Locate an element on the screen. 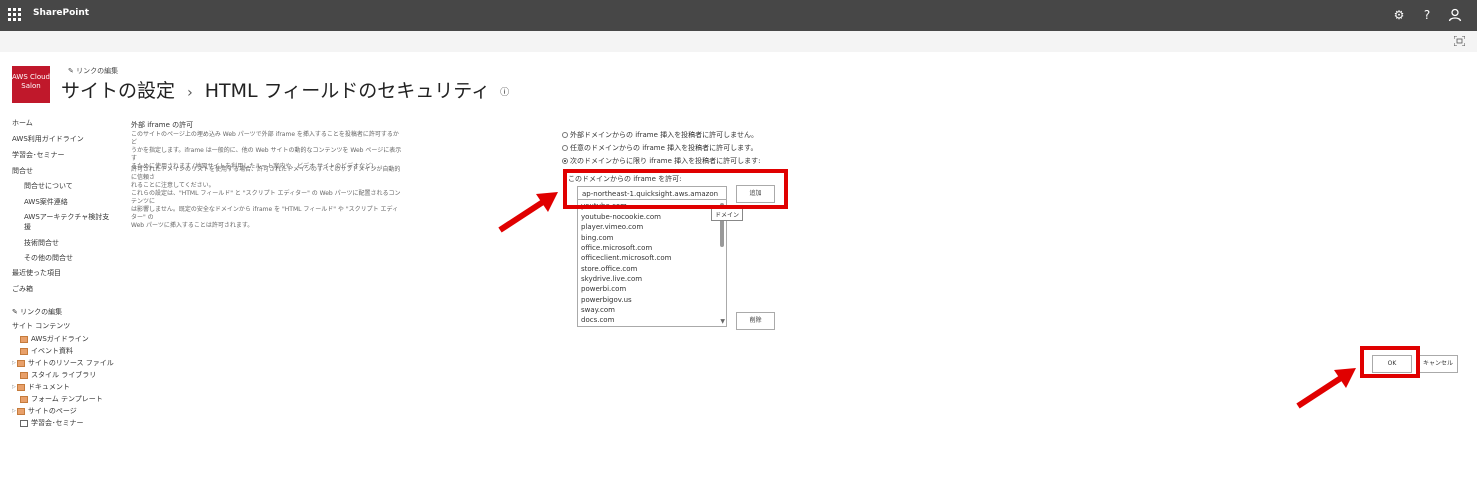 The height and width of the screenshot is (479, 1477). content-label: ドキュメント is located at coordinates (48, 387).